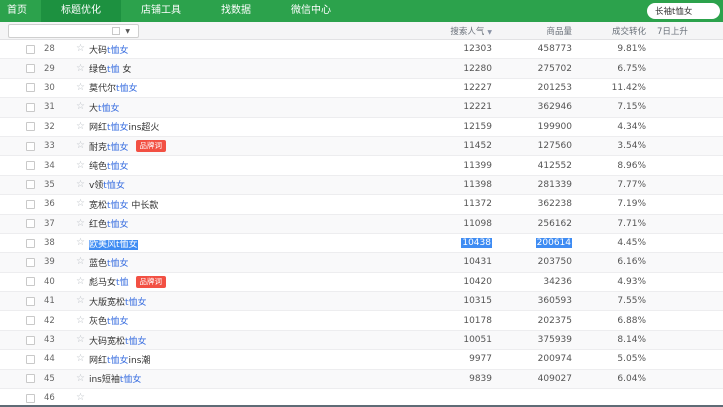 Image resolution: width=723 pixels, height=407 pixels. What do you see at coordinates (537, 31) in the screenshot?
I see `header-products: 商品量` at bounding box center [537, 31].